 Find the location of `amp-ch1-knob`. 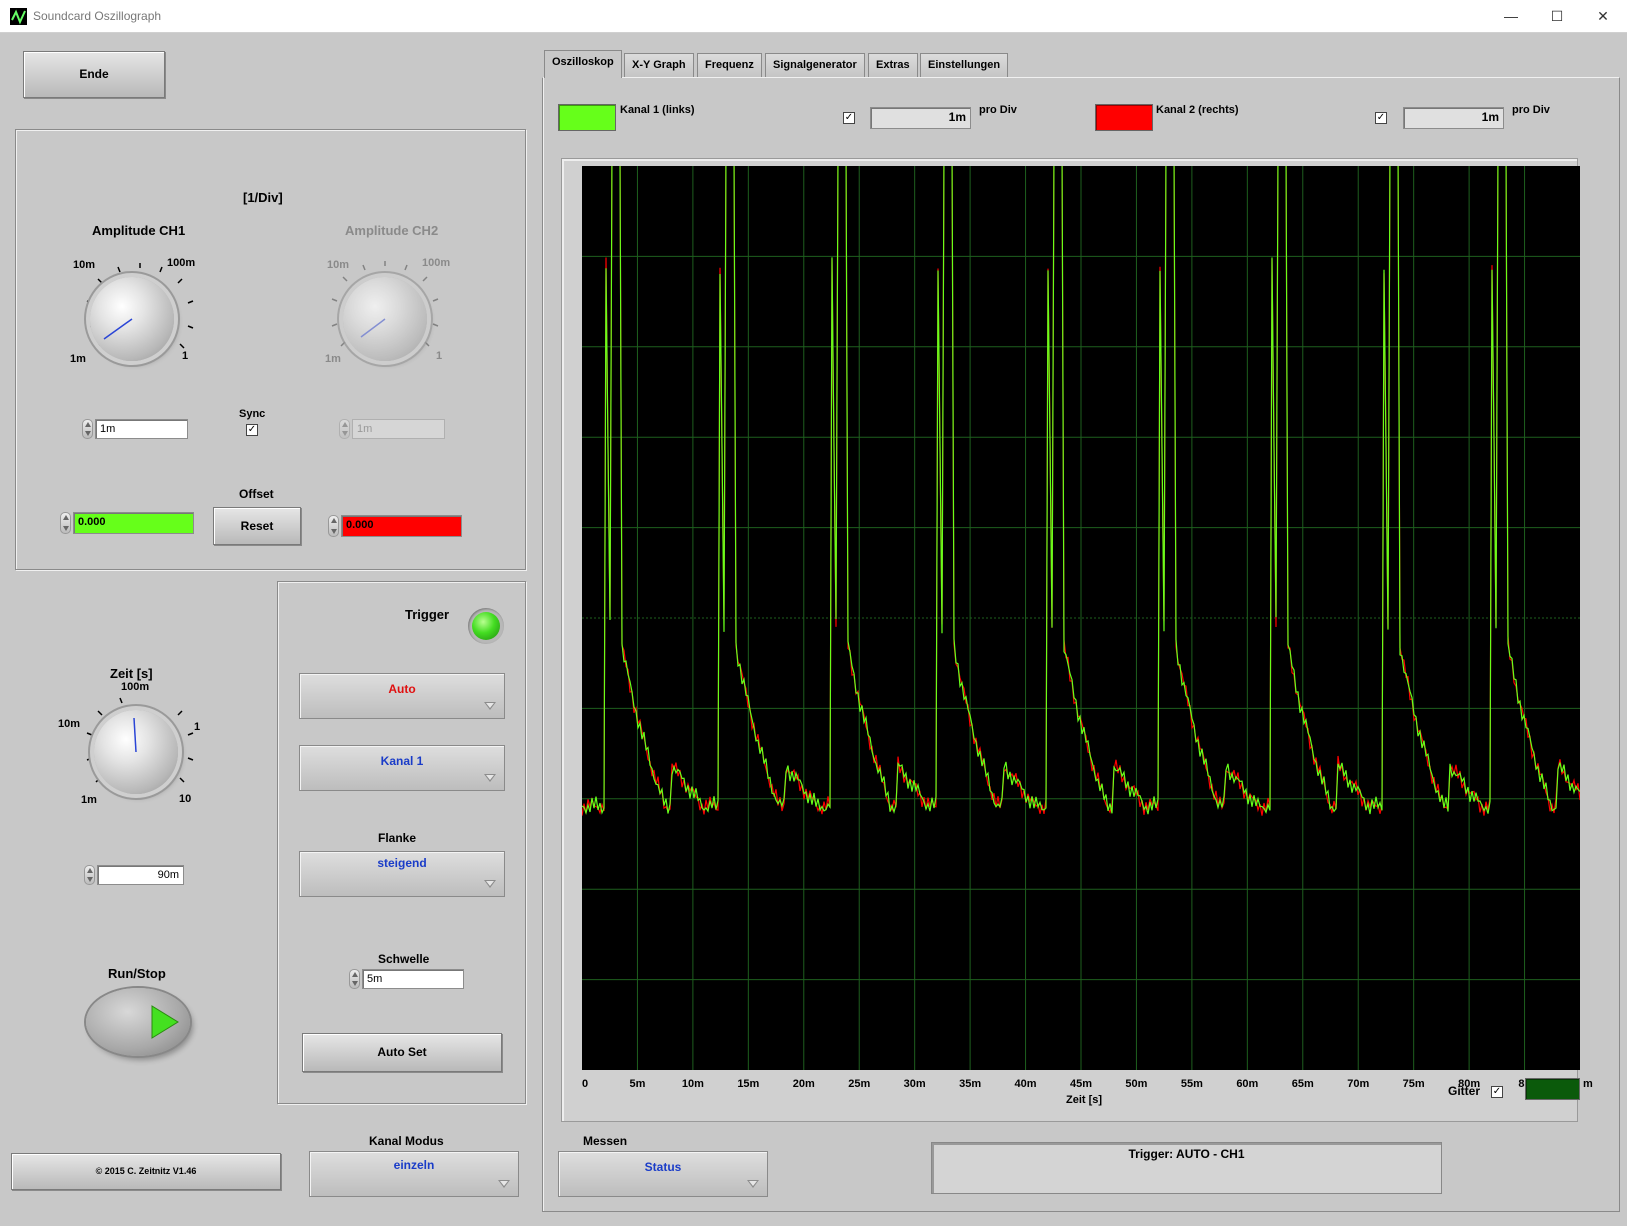

amp-ch1-knob is located at coordinates (132, 319).